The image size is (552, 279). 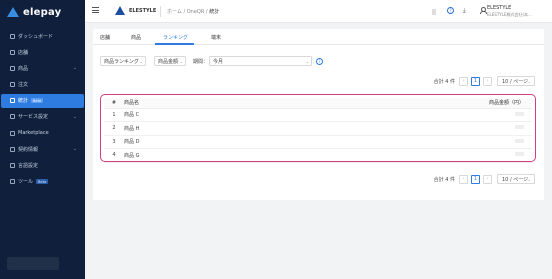 What do you see at coordinates (12, 133) in the screenshot?
I see `grid-icon` at bounding box center [12, 133].